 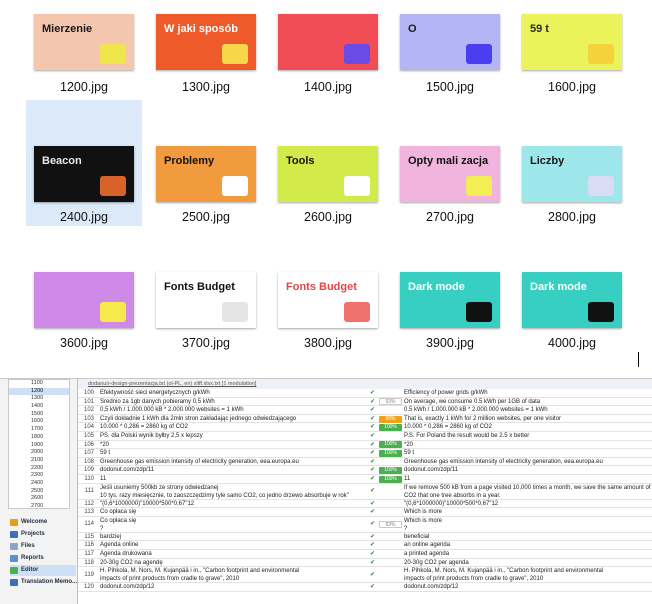 I want to click on target-line: beneficial, so click(x=528, y=537).